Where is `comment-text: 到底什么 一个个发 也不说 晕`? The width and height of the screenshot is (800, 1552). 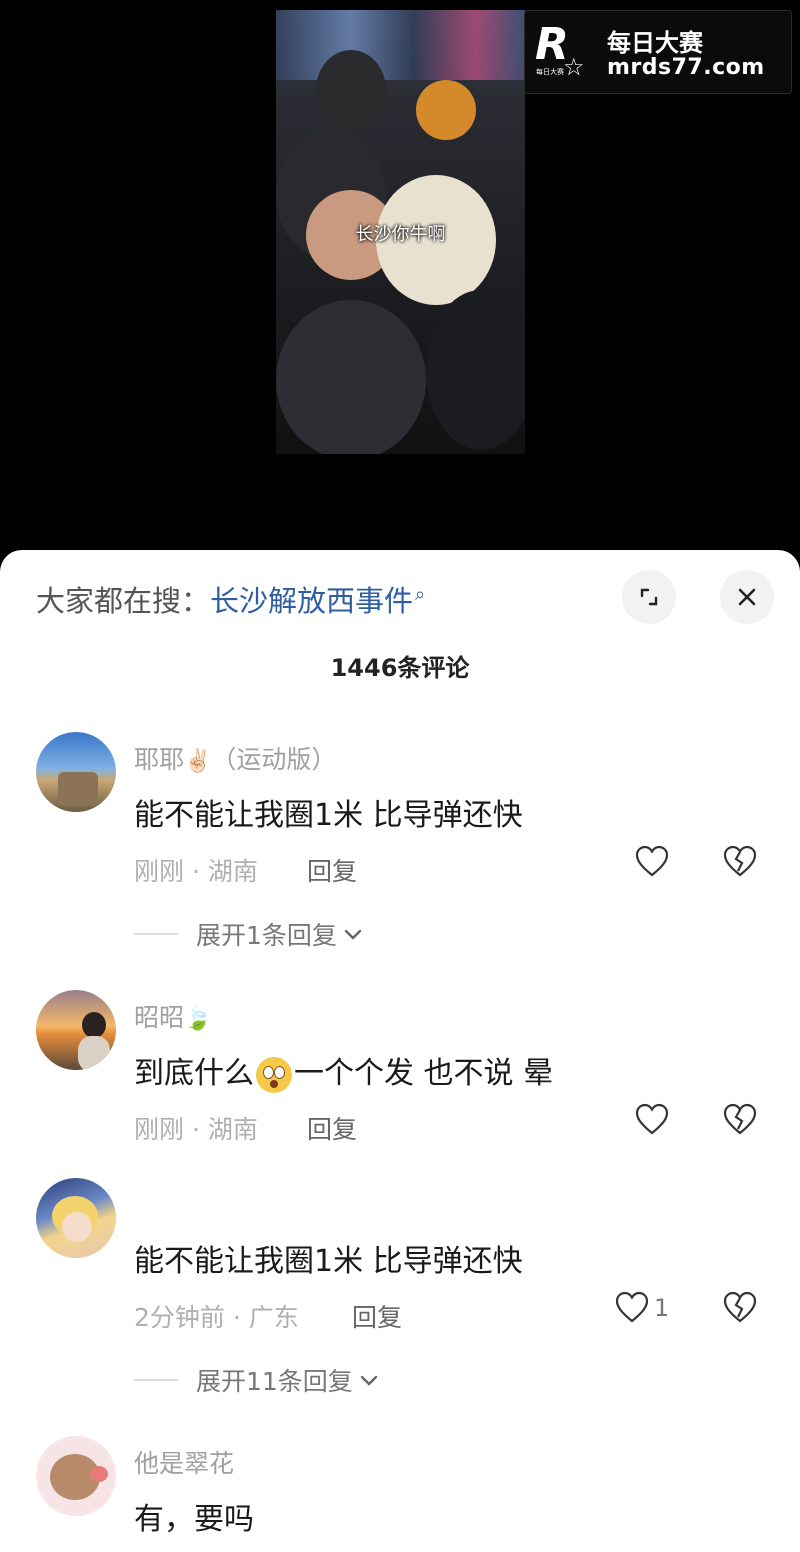 comment-text: 到底什么 一个个发 也不说 晕 is located at coordinates (343, 1070).